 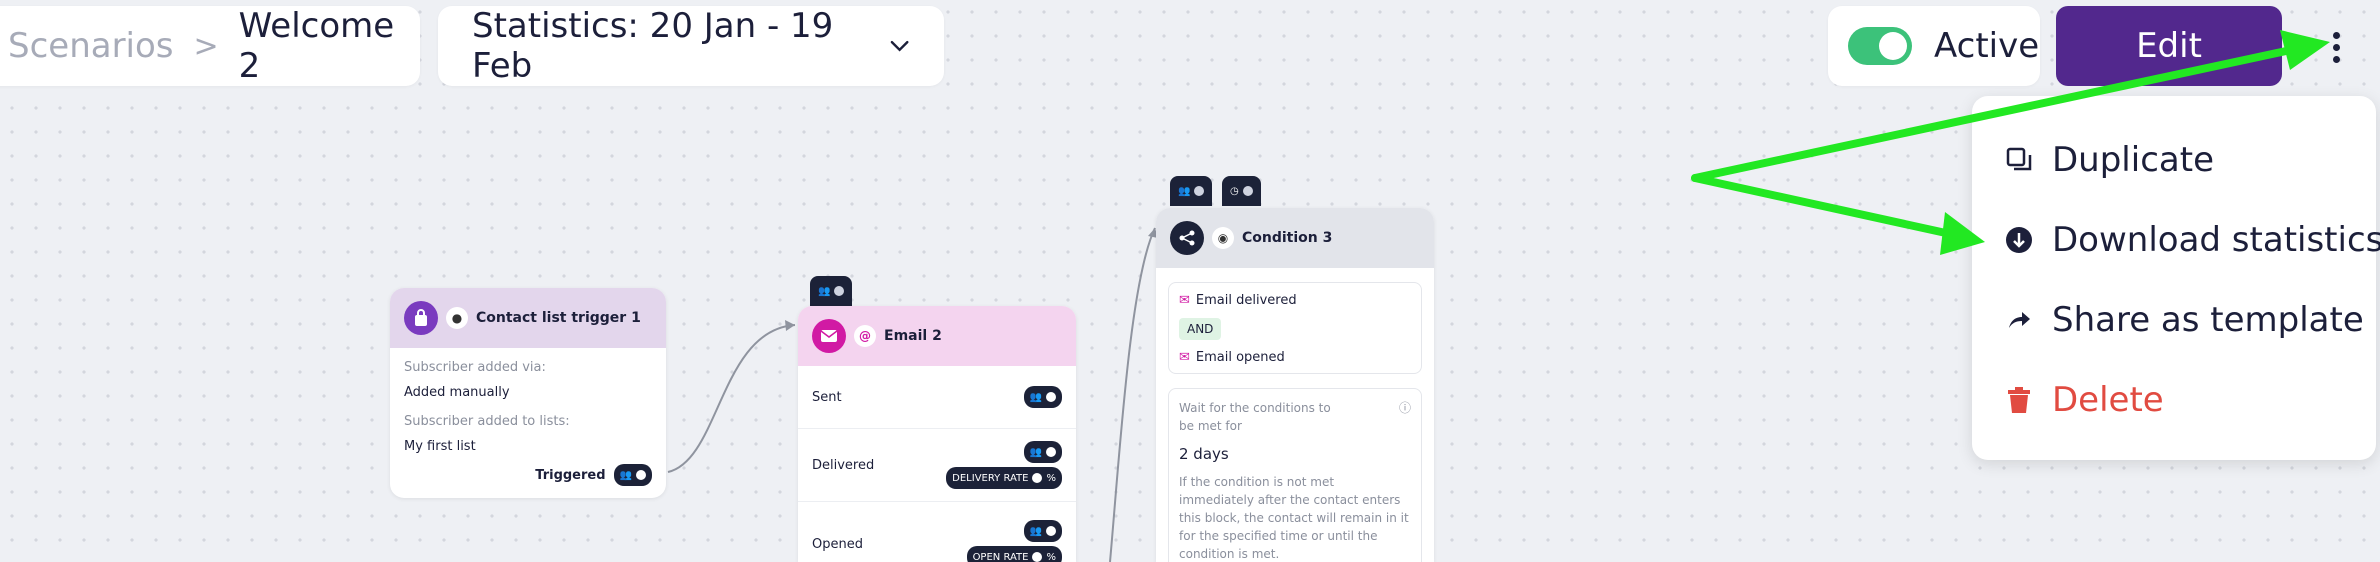 What do you see at coordinates (837, 544) in the screenshot?
I see `stat-label: Opened` at bounding box center [837, 544].